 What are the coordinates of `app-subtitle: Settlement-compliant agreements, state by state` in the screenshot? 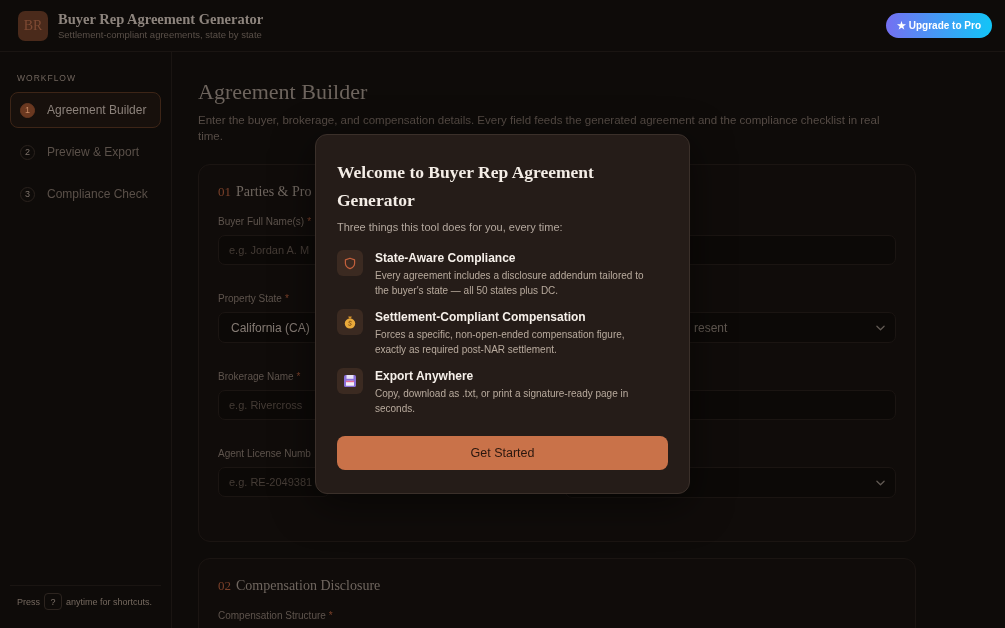 It's located at (160, 35).